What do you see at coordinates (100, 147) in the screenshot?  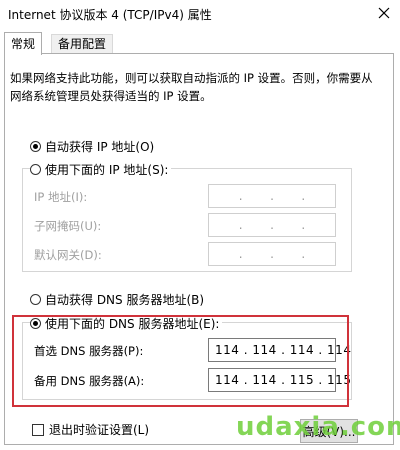 I see `radio-auto-ip-label: 自动获得 IP 地址(O)` at bounding box center [100, 147].